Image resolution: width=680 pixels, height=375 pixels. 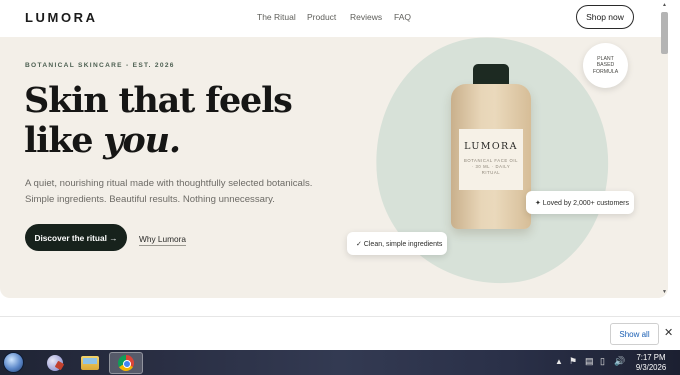 I want to click on file-explorer-button, so click(x=90, y=363).